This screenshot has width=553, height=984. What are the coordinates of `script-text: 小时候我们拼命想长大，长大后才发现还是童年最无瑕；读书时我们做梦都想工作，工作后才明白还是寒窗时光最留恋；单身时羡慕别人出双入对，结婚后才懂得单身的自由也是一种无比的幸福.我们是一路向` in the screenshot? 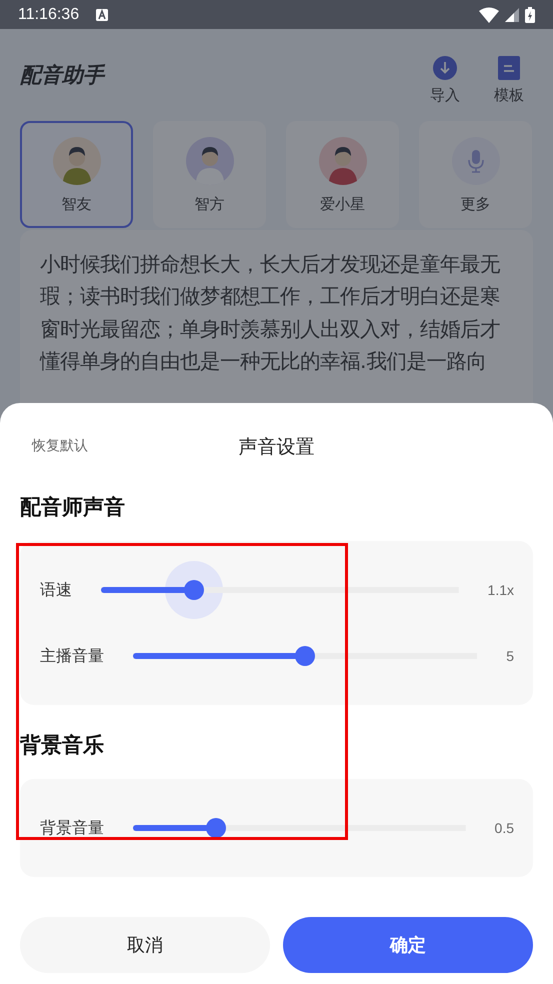 It's located at (271, 313).